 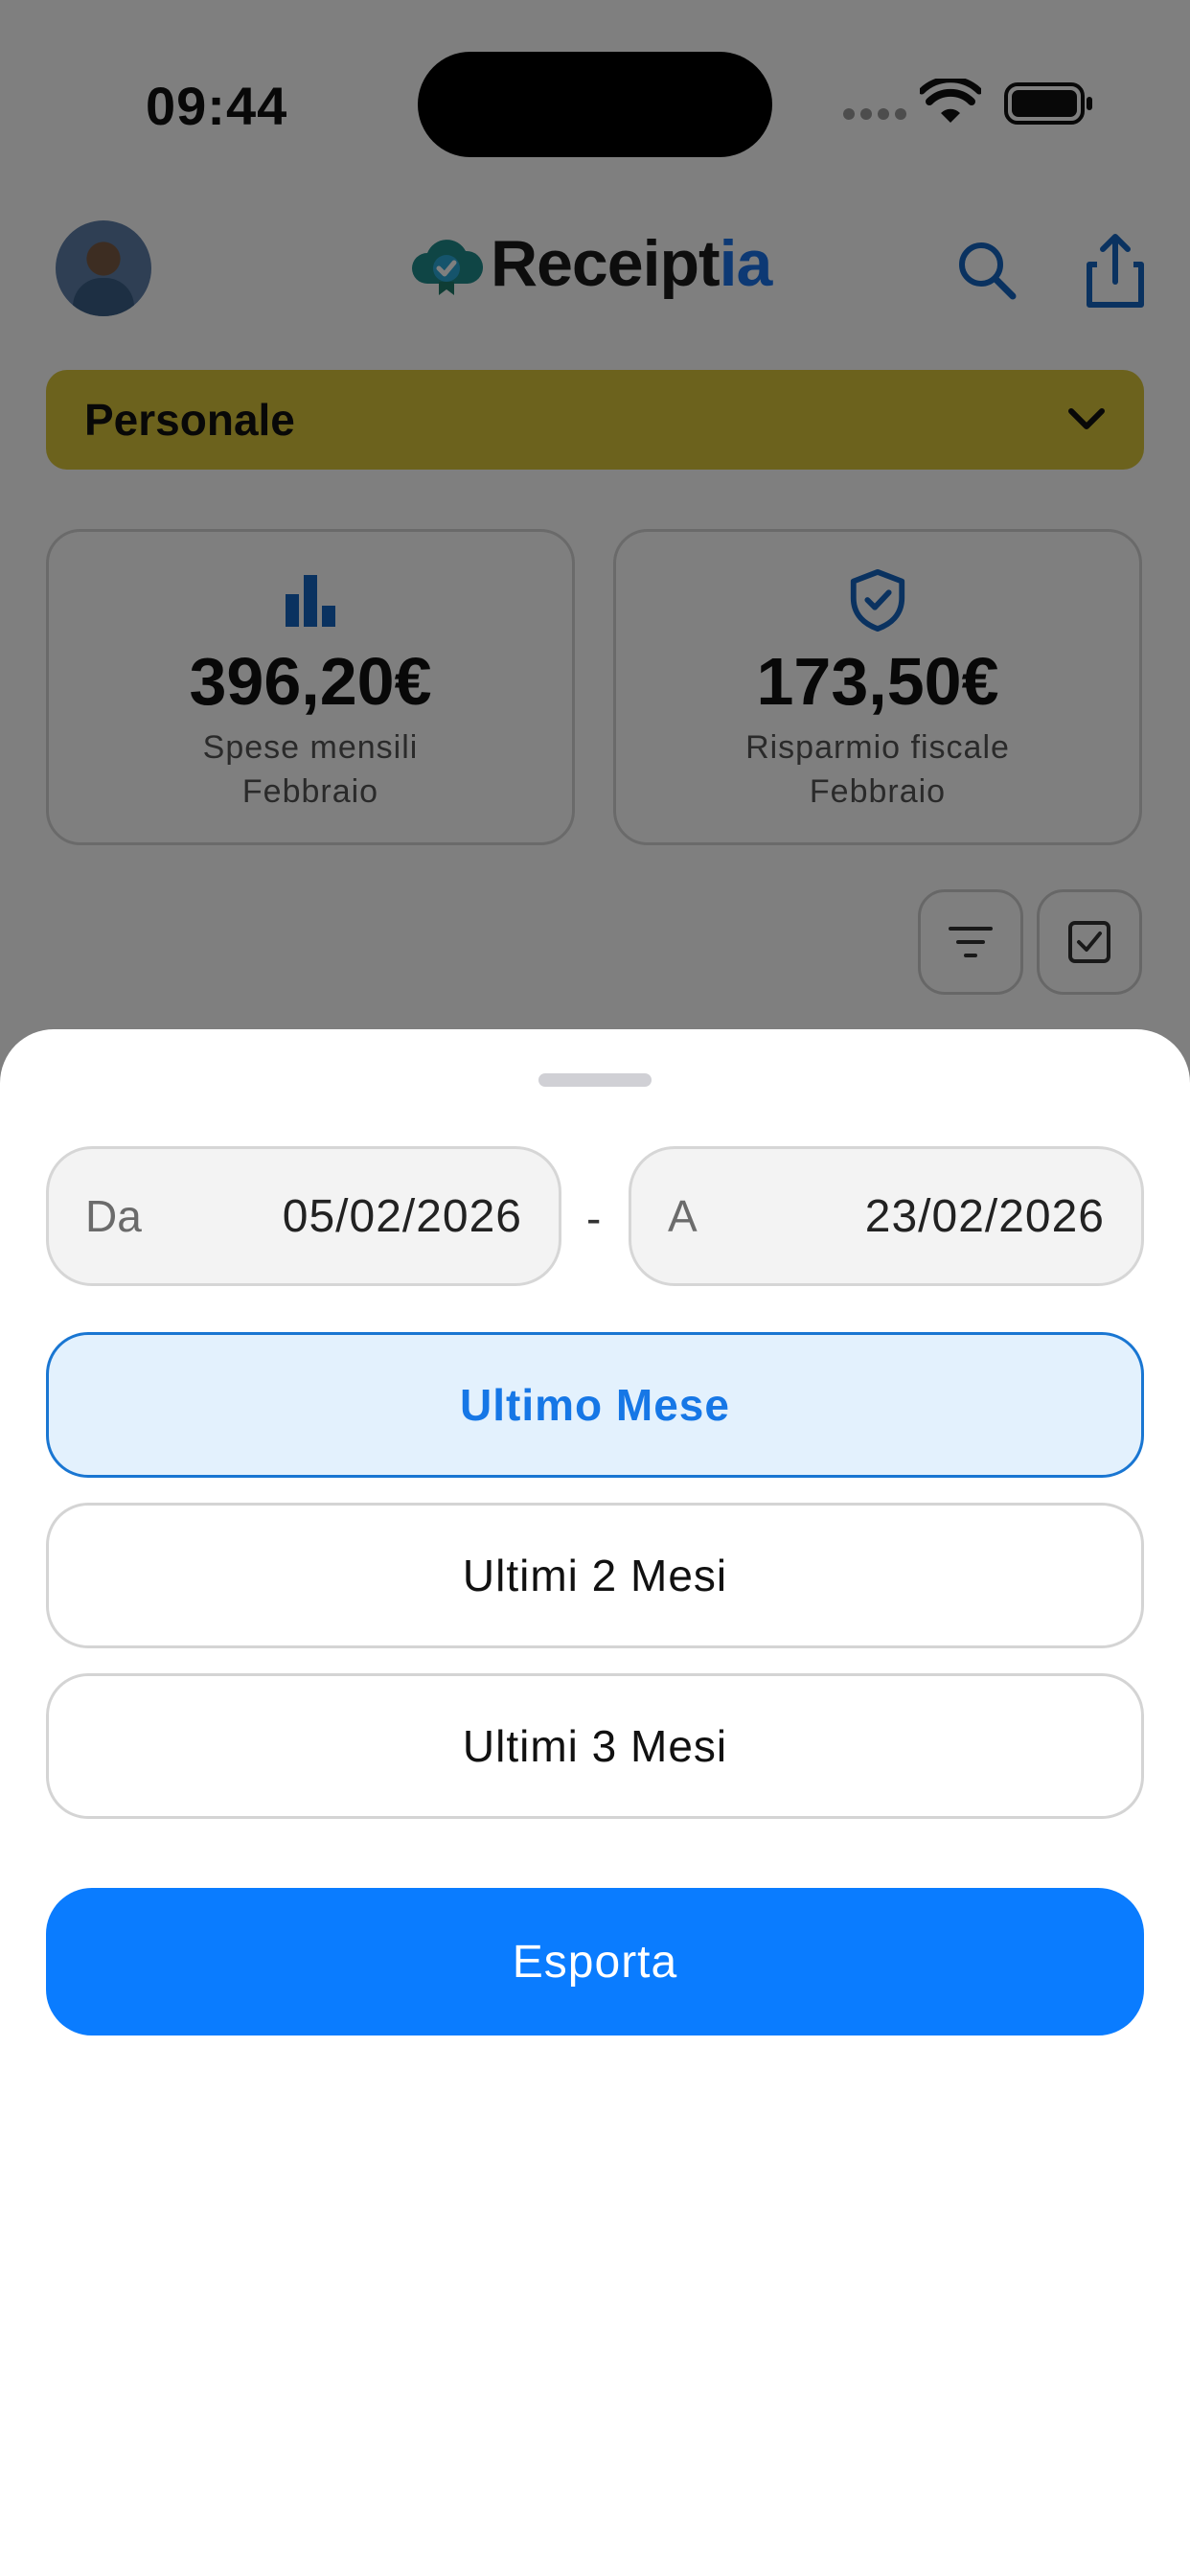 What do you see at coordinates (683, 1216) in the screenshot?
I see `date-to-label: A` at bounding box center [683, 1216].